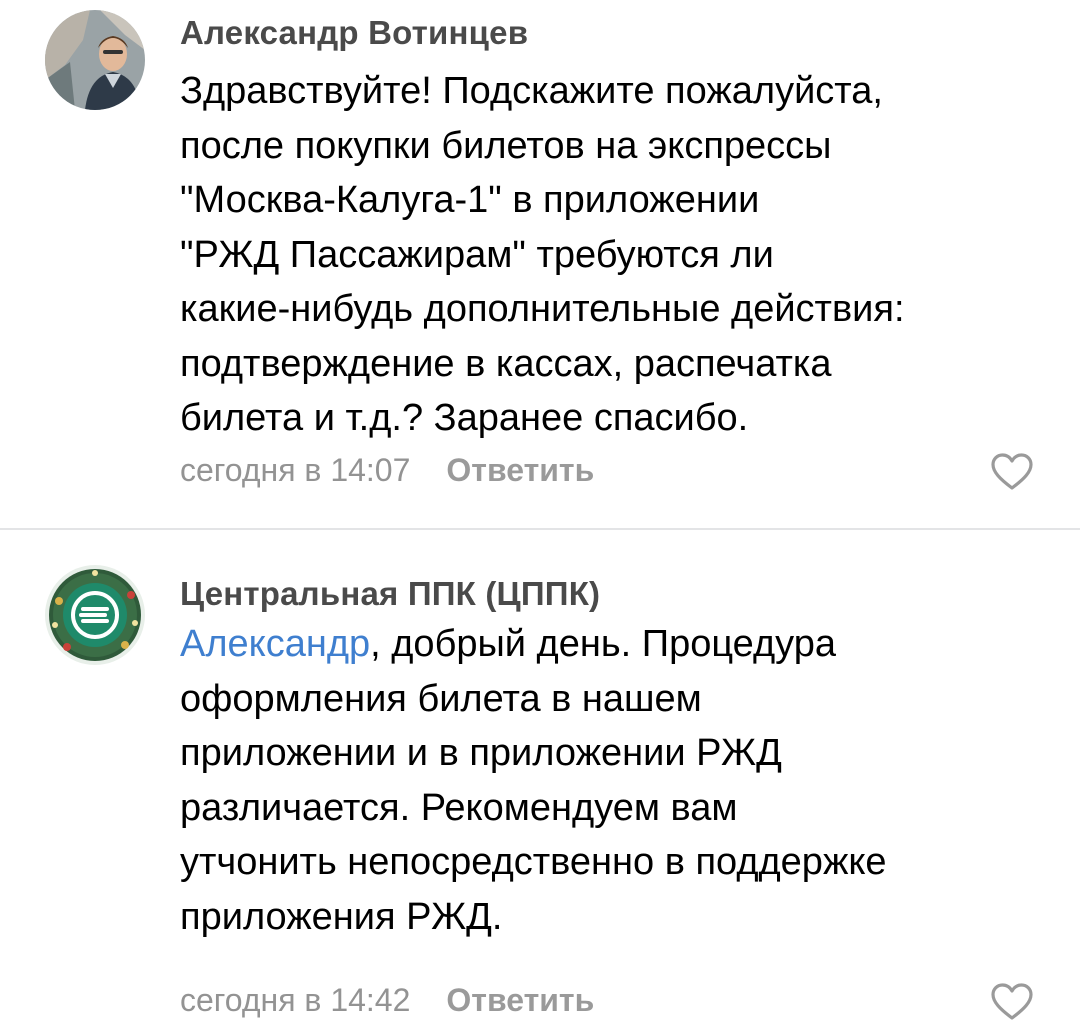 Image resolution: width=1080 pixels, height=1027 pixels. I want to click on cppk-logo-icon, so click(95, 615).